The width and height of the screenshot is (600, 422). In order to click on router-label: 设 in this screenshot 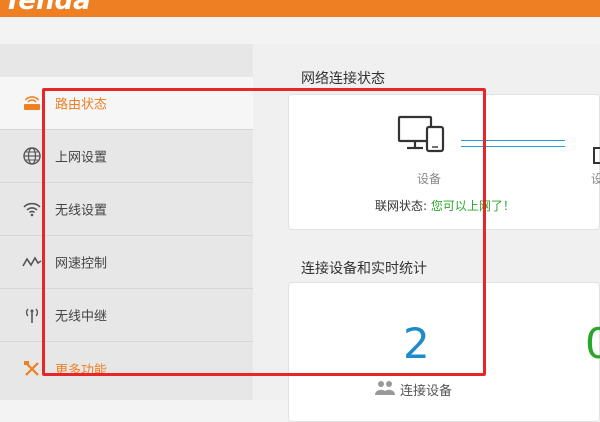, I will do `click(595, 179)`.